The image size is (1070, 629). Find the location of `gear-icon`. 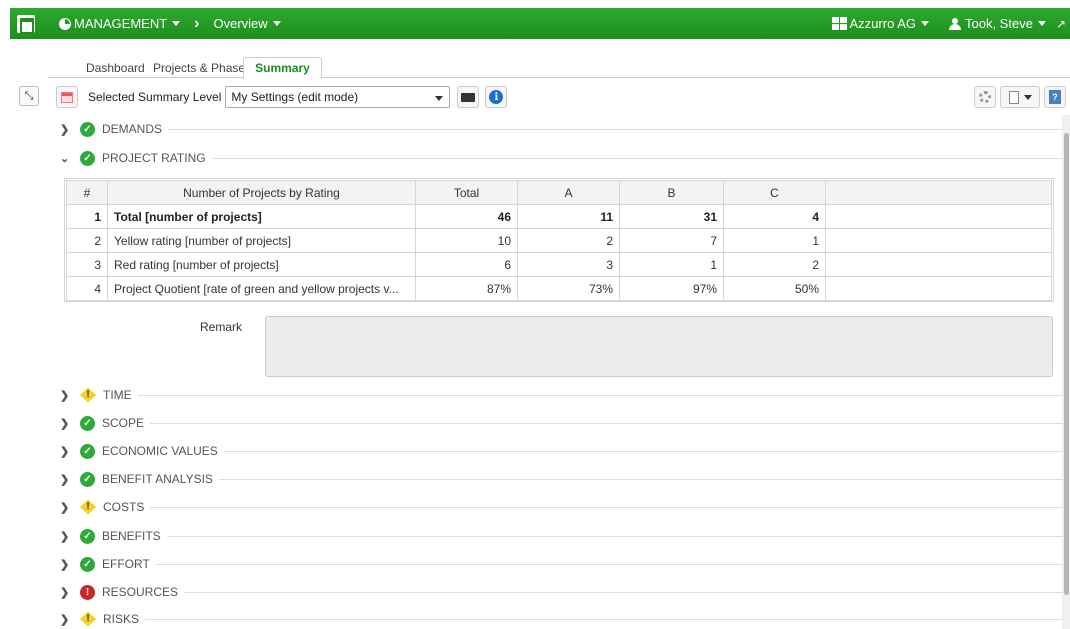

gear-icon is located at coordinates (985, 97).